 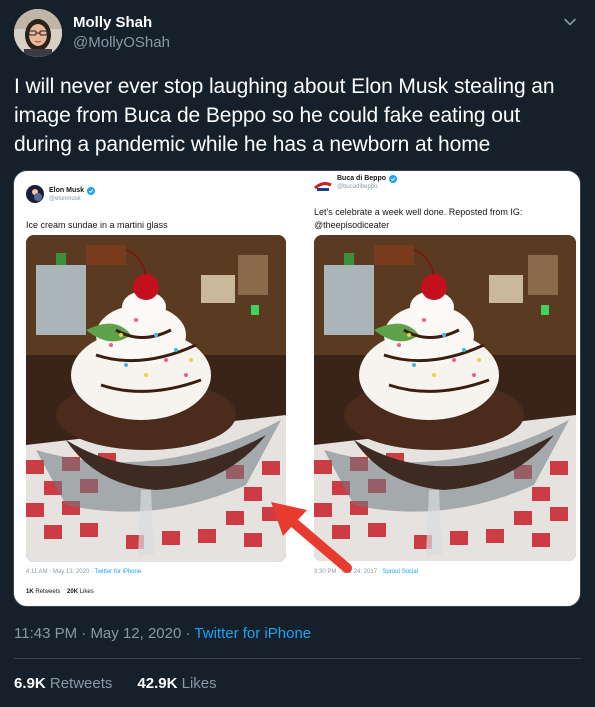 I want to click on likes-label: Likes, so click(x=199, y=683).